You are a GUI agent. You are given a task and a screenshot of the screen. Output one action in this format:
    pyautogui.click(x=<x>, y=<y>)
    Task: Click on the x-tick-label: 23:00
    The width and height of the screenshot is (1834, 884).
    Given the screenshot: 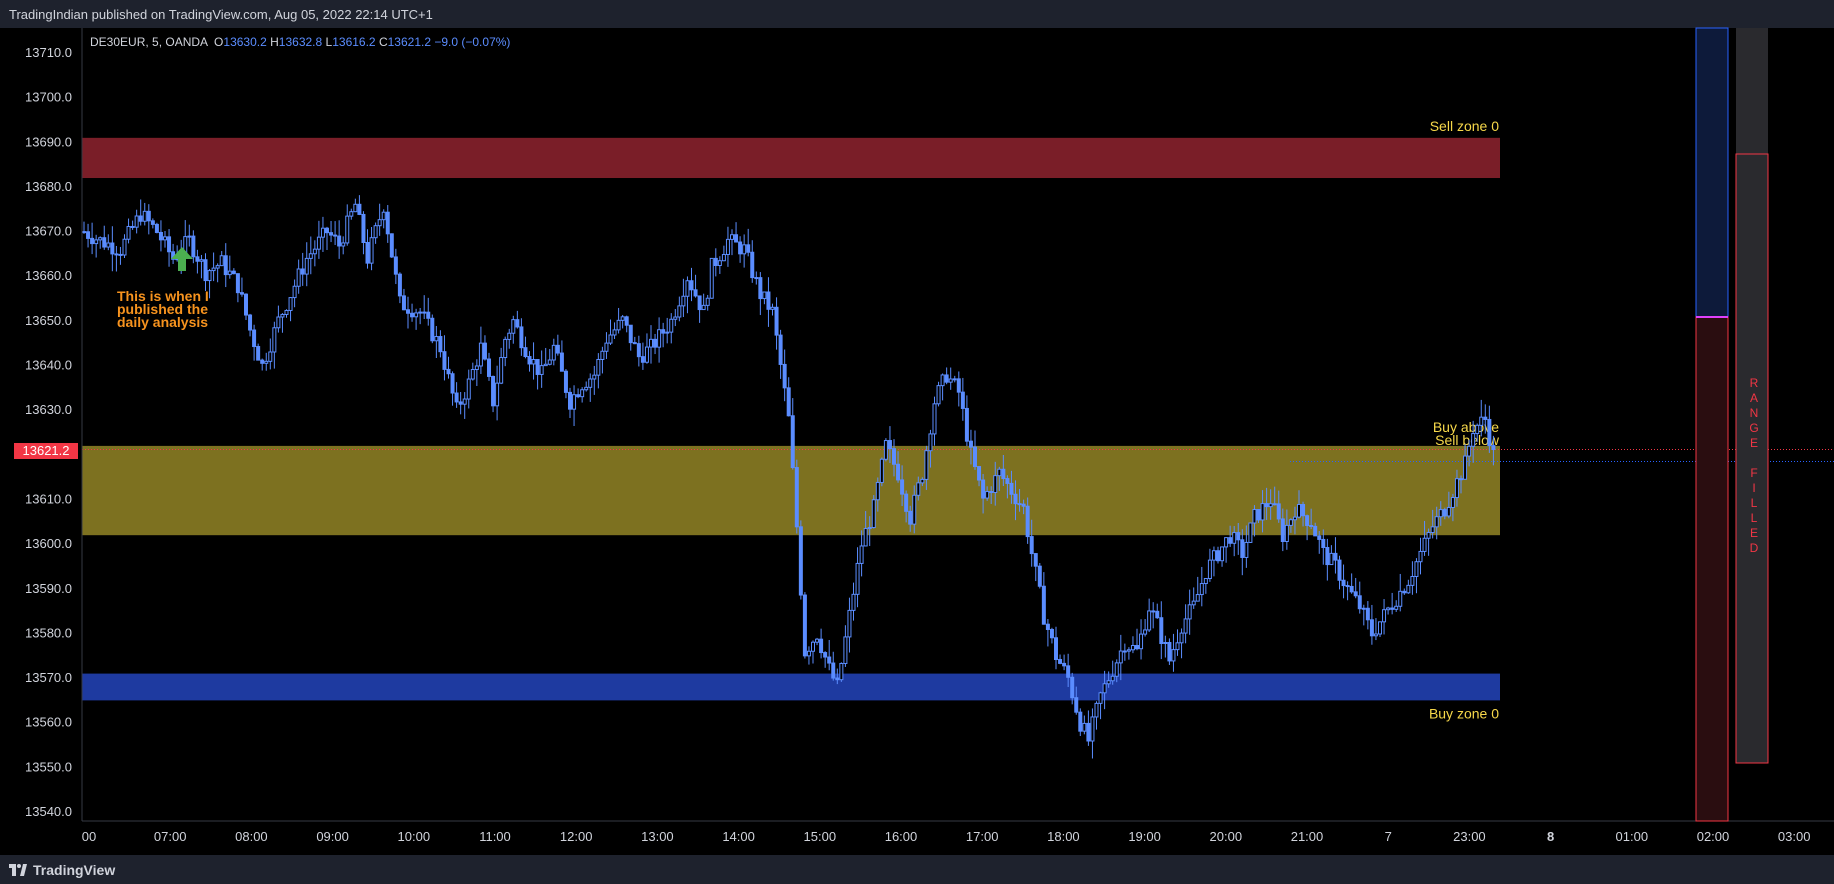 What is the action you would take?
    pyautogui.click(x=1469, y=836)
    